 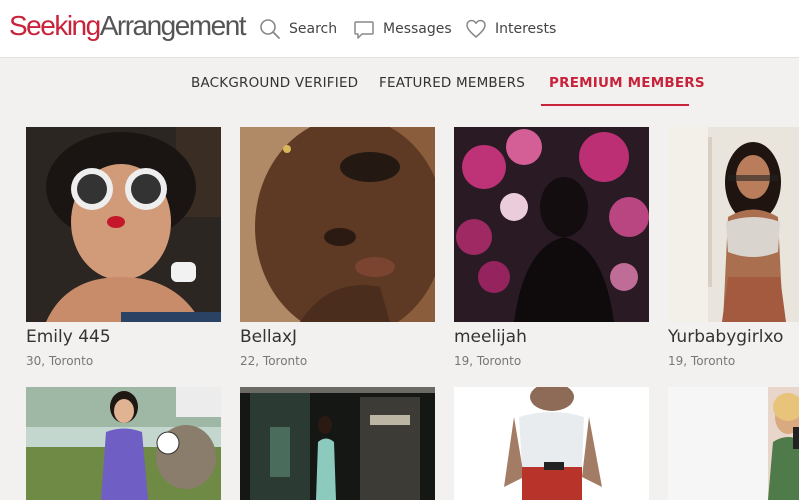 I want to click on member-name: BellaxJ, so click(x=337, y=337).